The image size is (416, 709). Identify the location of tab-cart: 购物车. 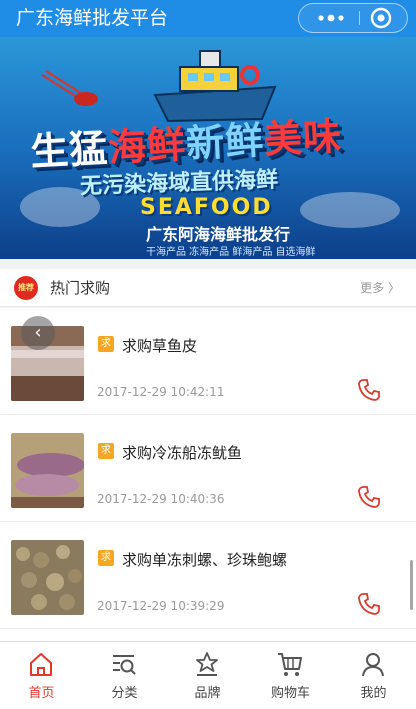
(290, 675).